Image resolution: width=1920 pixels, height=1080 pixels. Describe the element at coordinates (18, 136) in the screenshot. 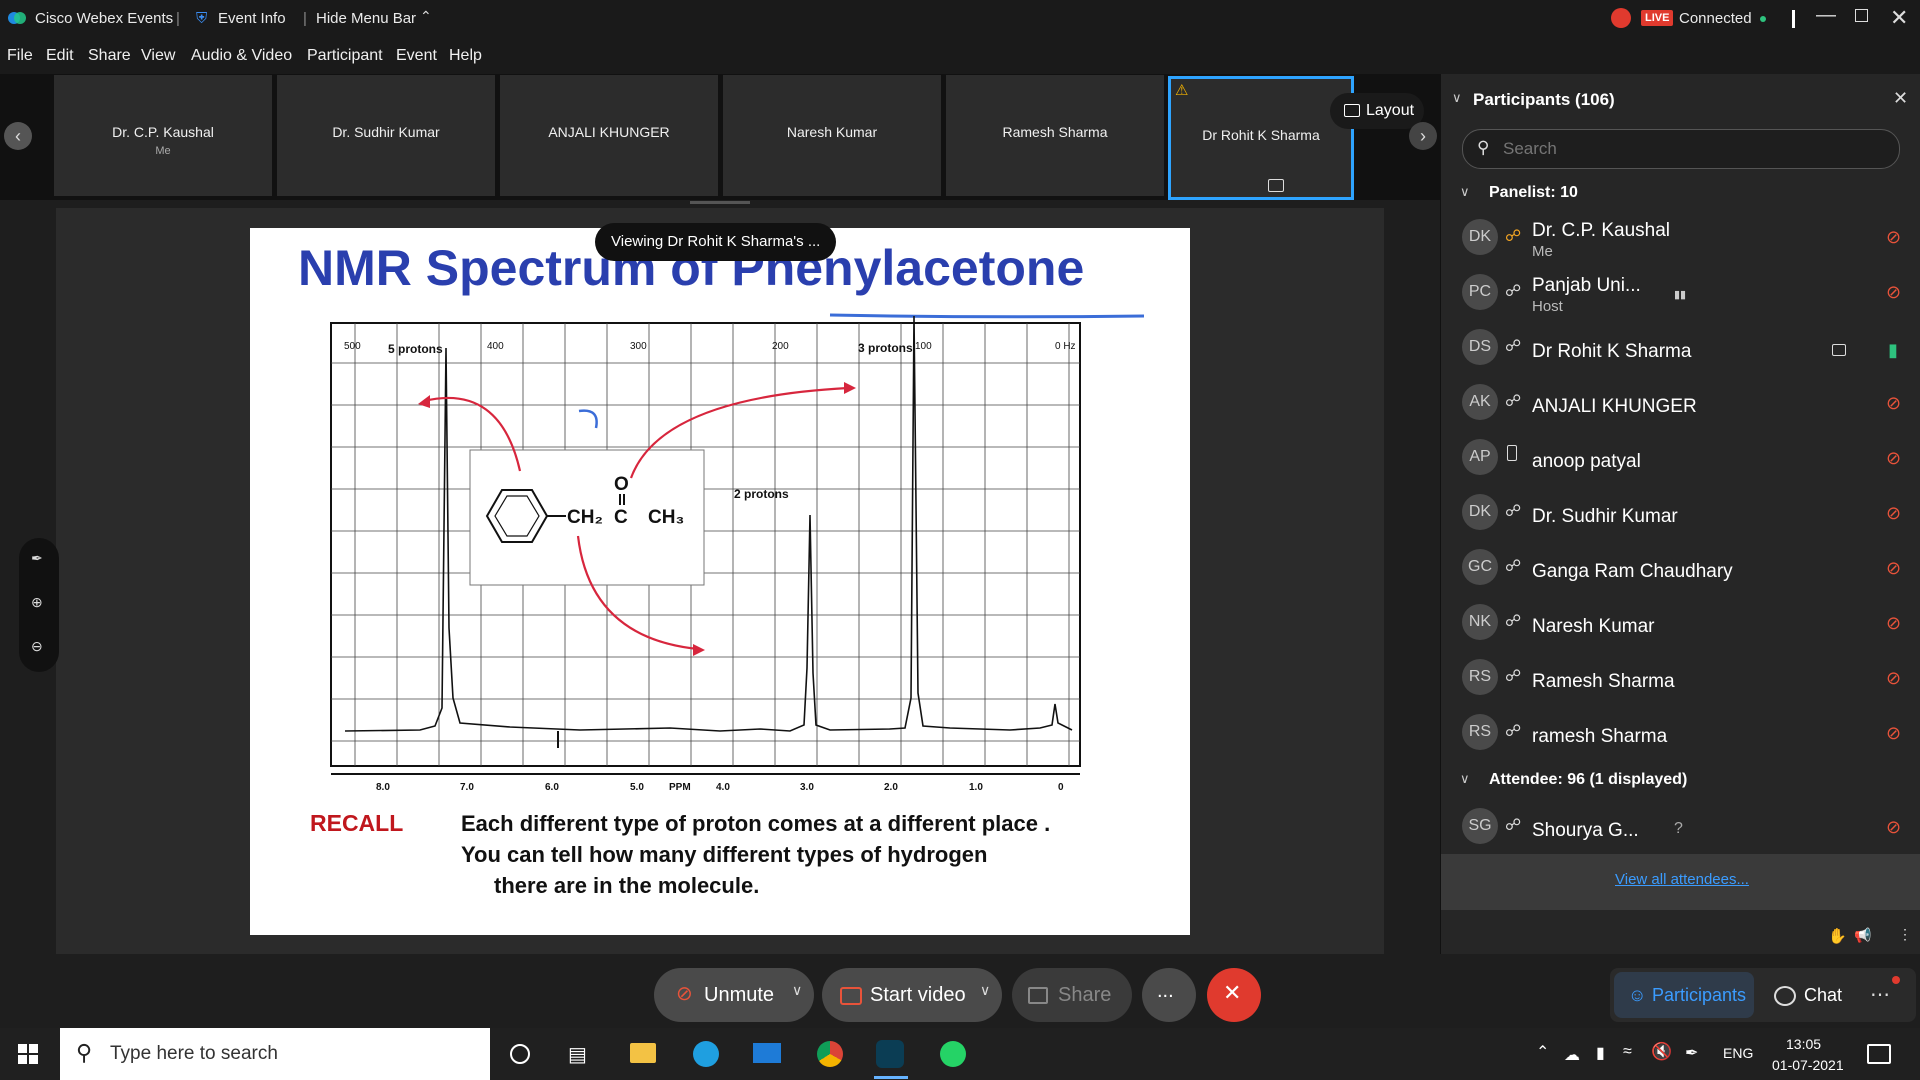

I see `strip-prev-button: ‹` at that location.